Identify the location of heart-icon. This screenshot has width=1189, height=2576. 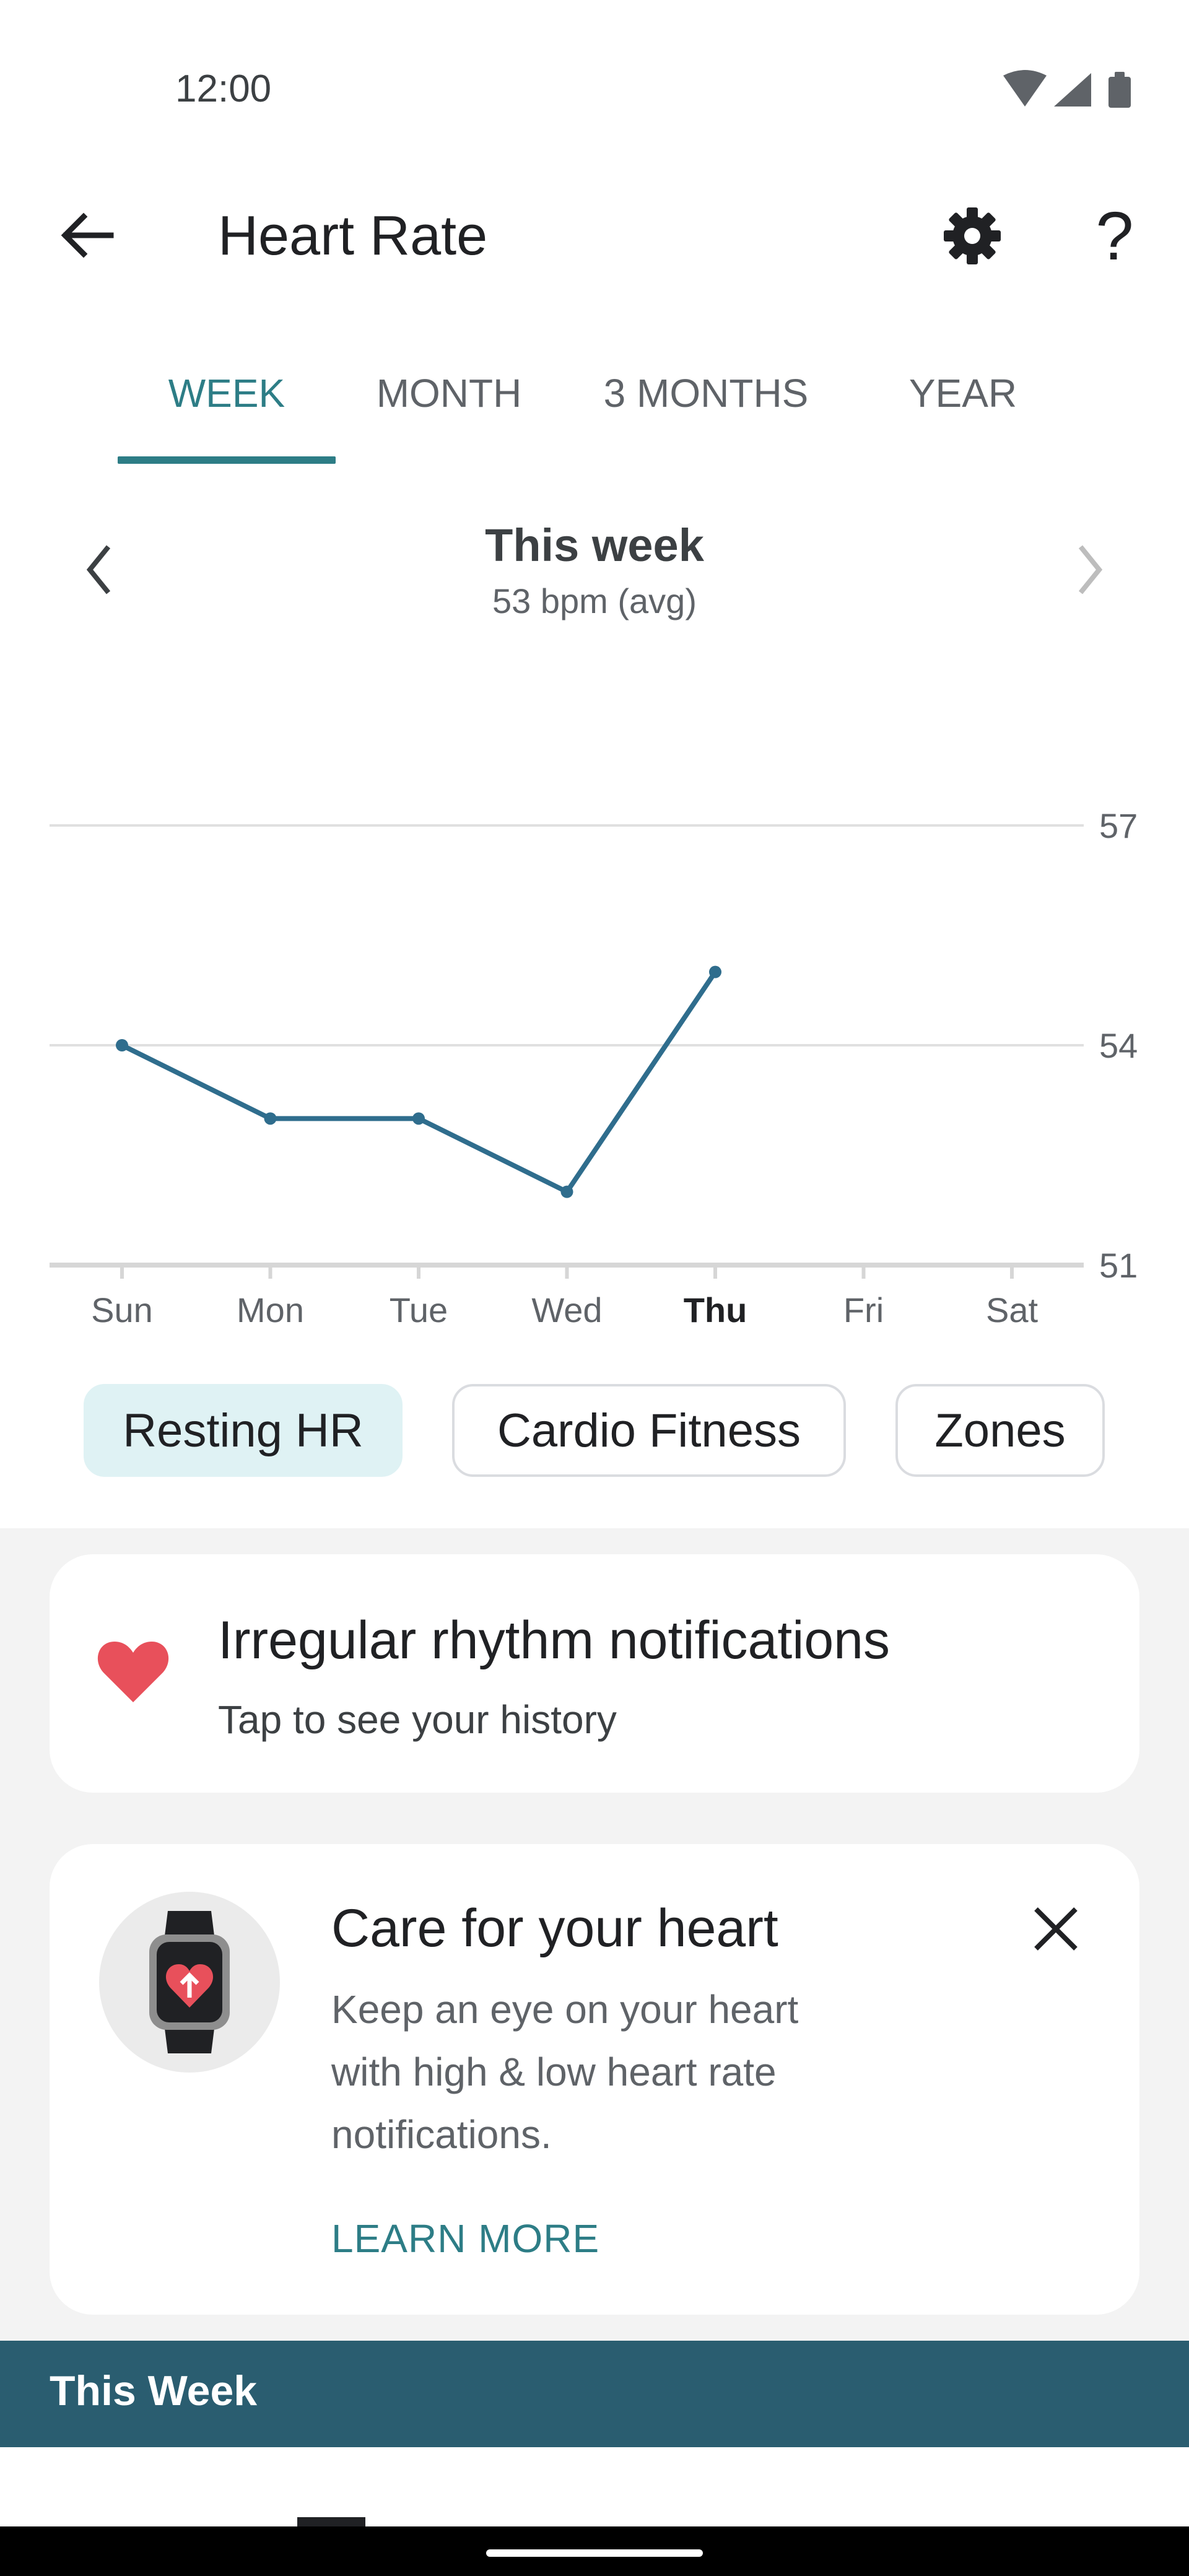
(133, 1672).